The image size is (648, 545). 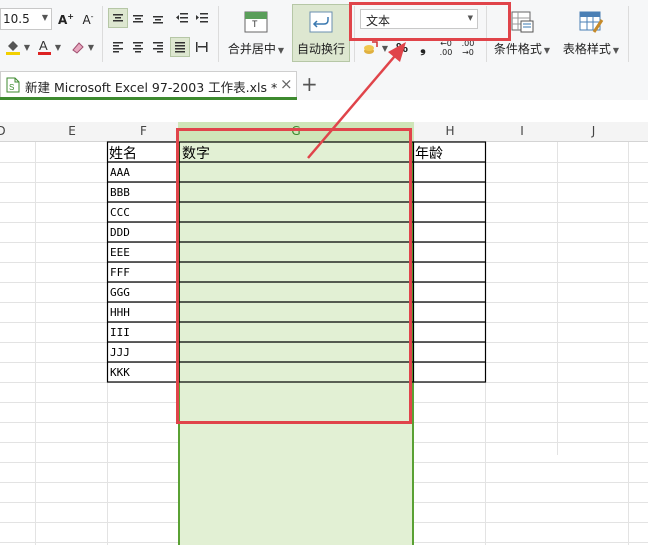 I want to click on file-tab-title: 新建 Microsoft Excel 97-2003 工作表.xls *, so click(x=151, y=87).